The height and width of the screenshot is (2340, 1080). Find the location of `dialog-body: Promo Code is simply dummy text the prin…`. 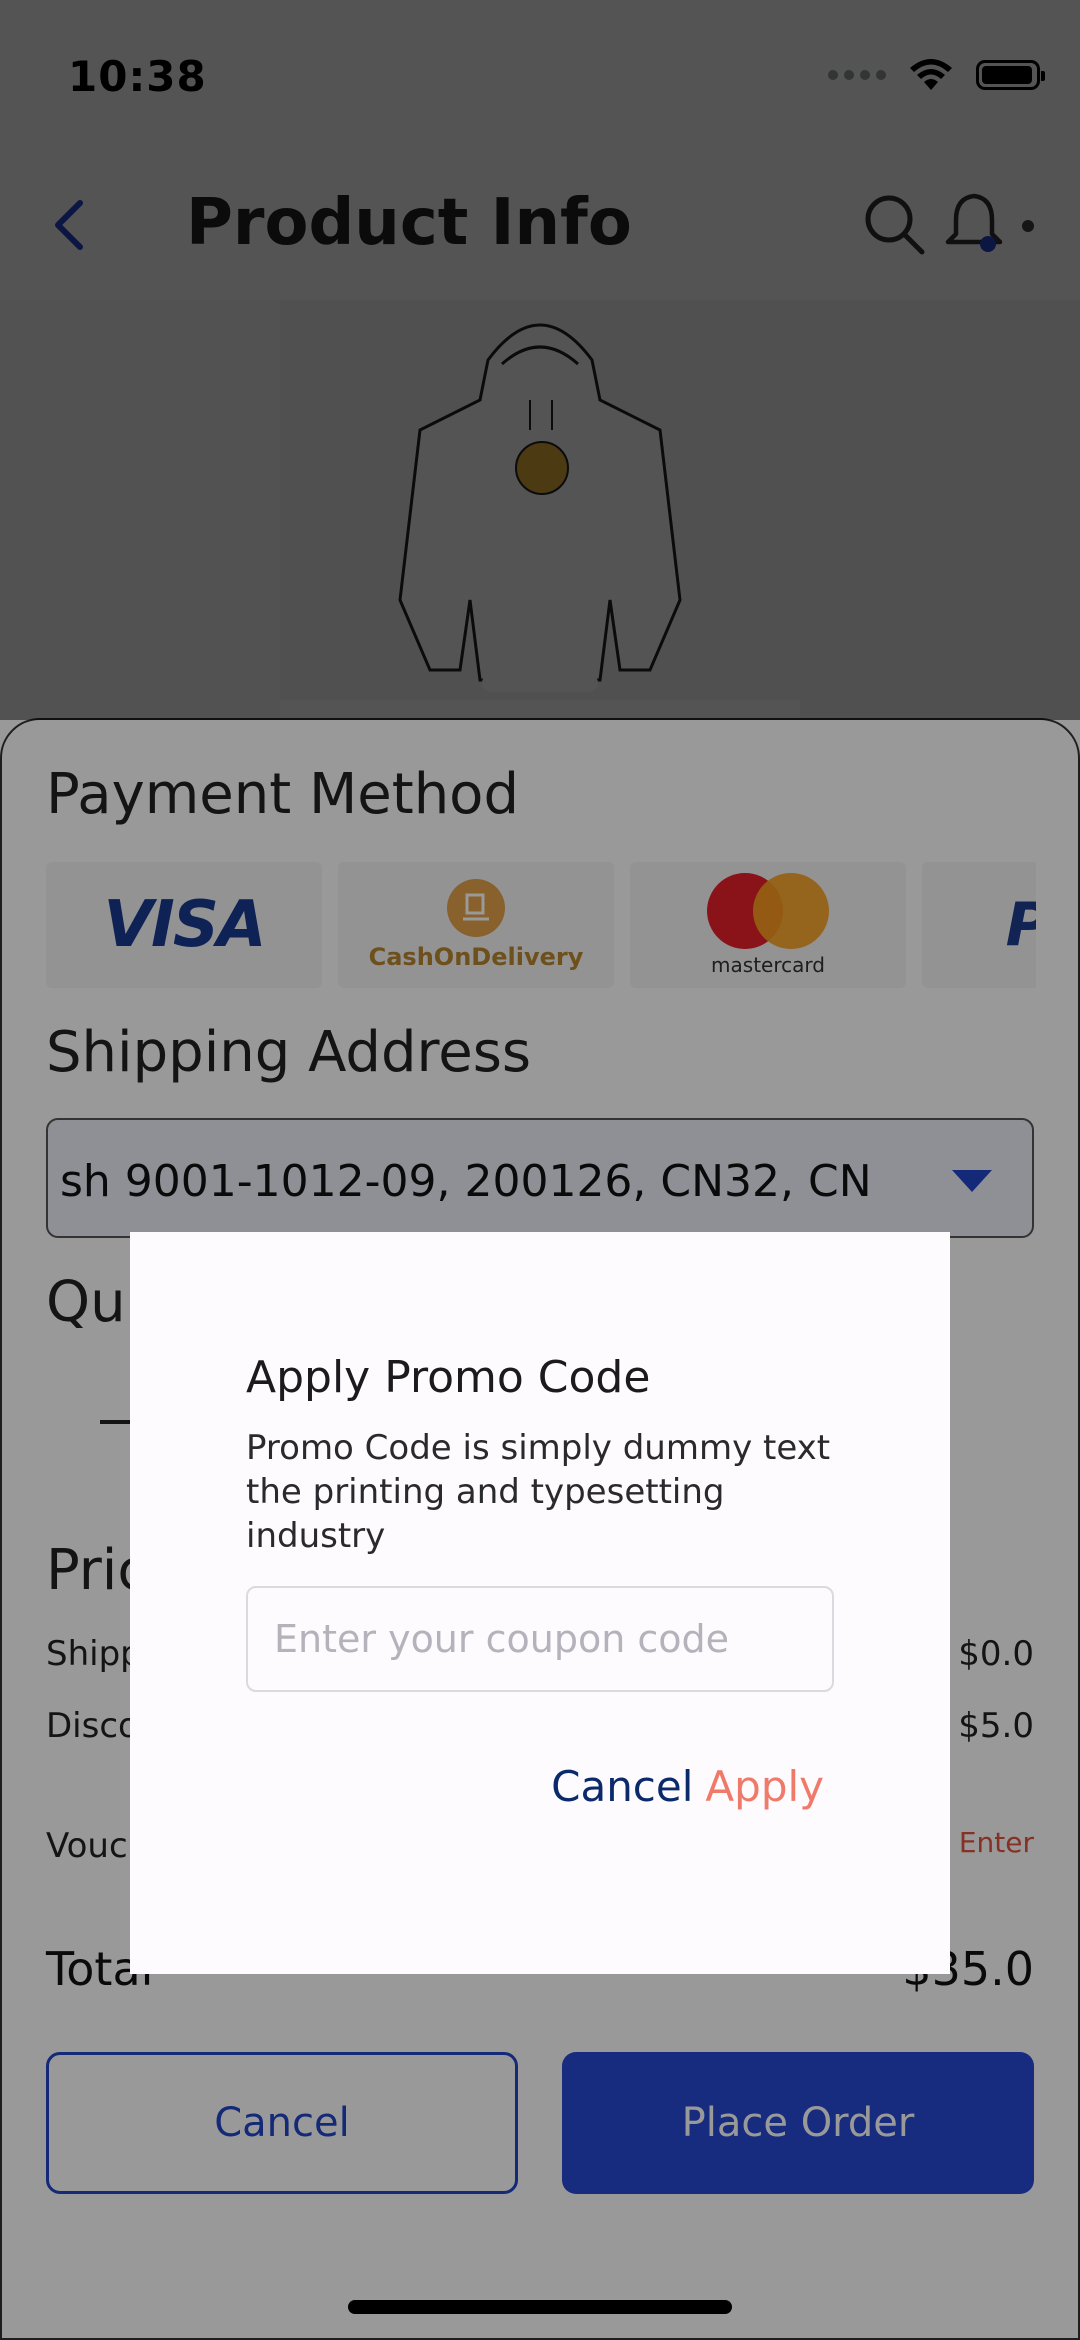

dialog-body: Promo Code is simply dummy text the prin… is located at coordinates (538, 1492).